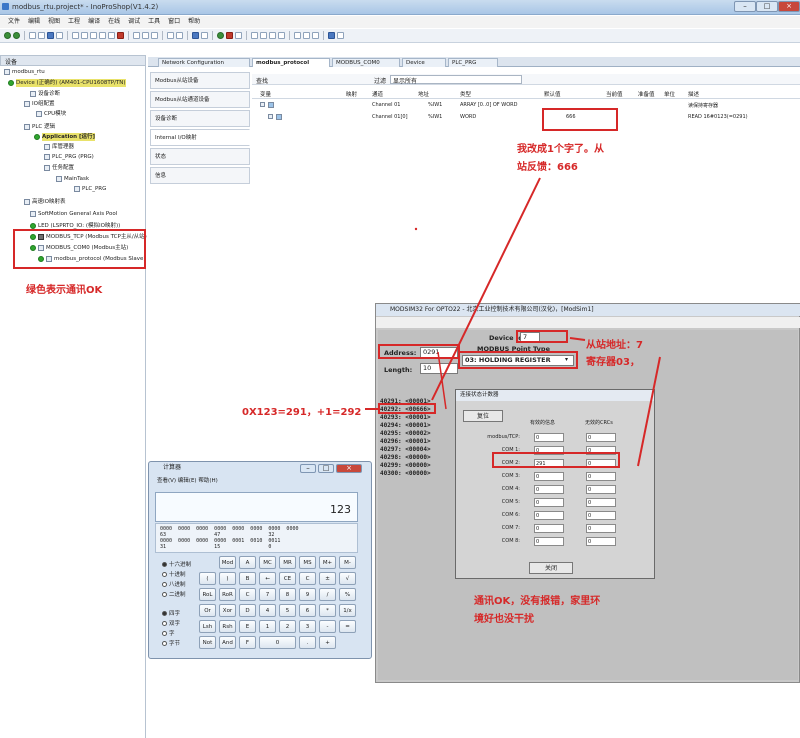 This screenshot has width=800, height=738. I want to click on stray-dot, so click(416, 229).